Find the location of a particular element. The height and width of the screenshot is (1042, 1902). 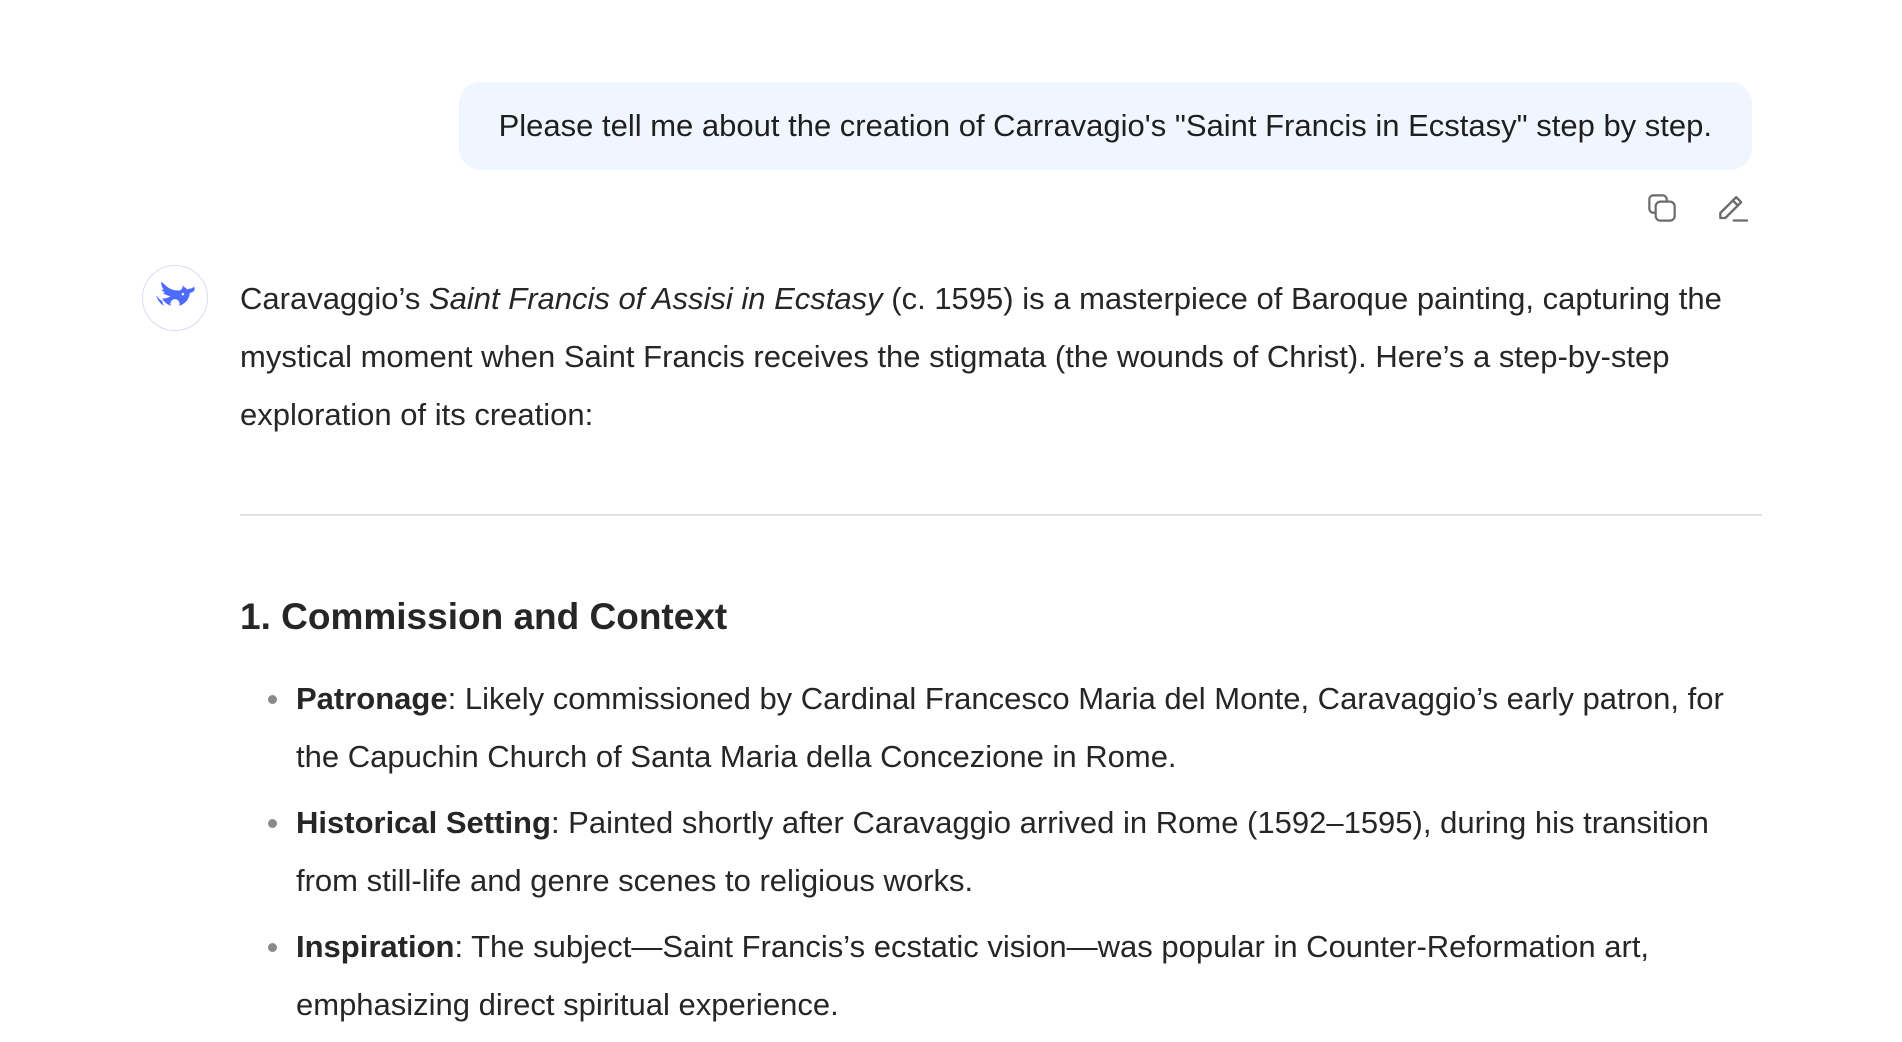

whale-logo-icon is located at coordinates (175, 295).